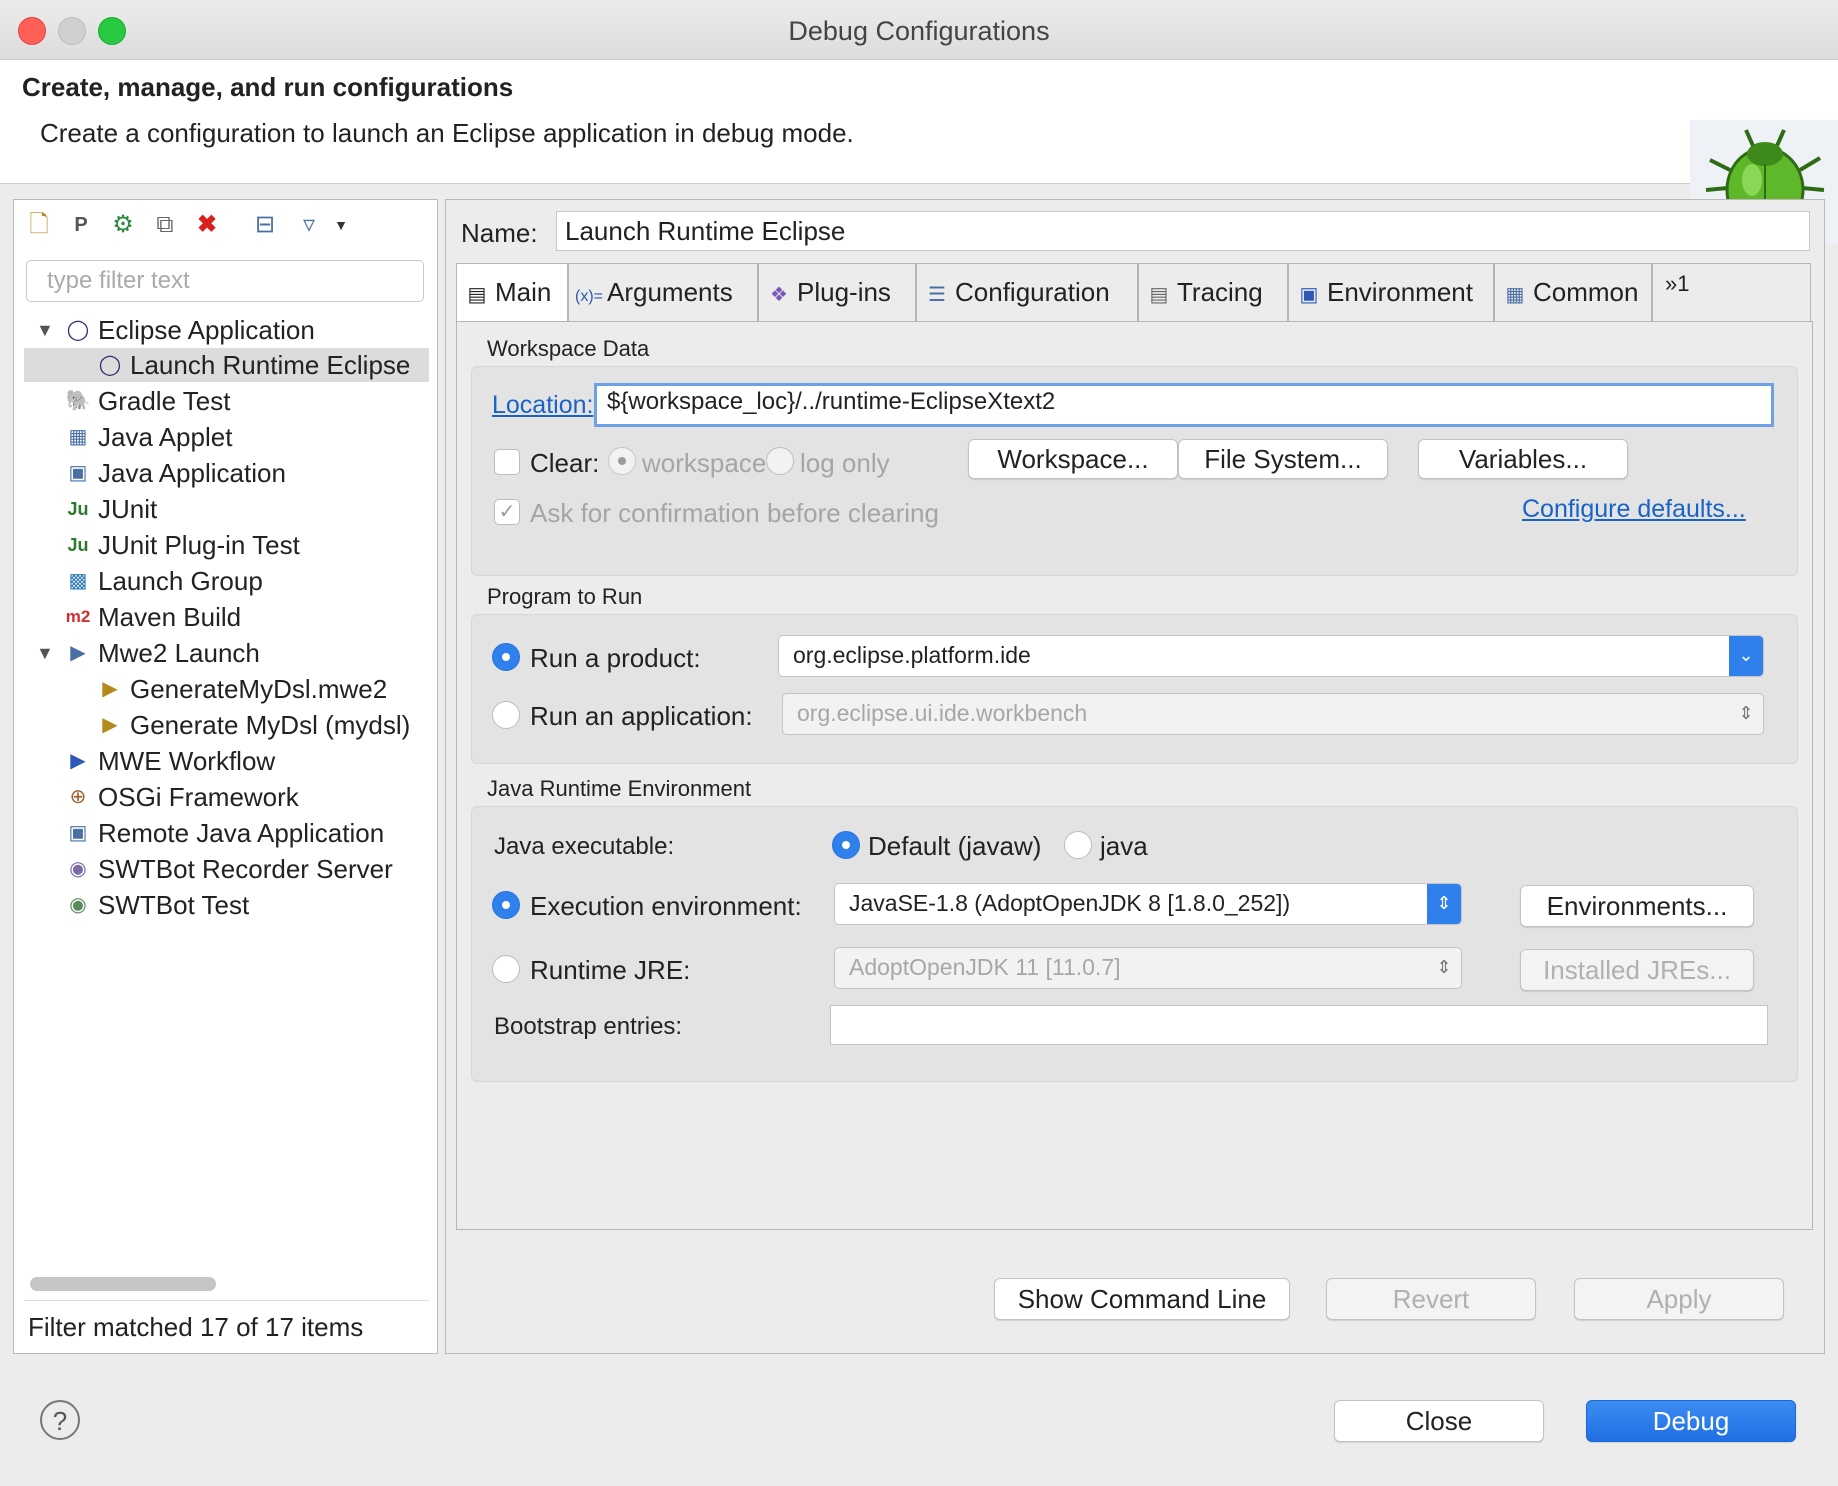  What do you see at coordinates (1439, 1421) in the screenshot?
I see `close-button: Close` at bounding box center [1439, 1421].